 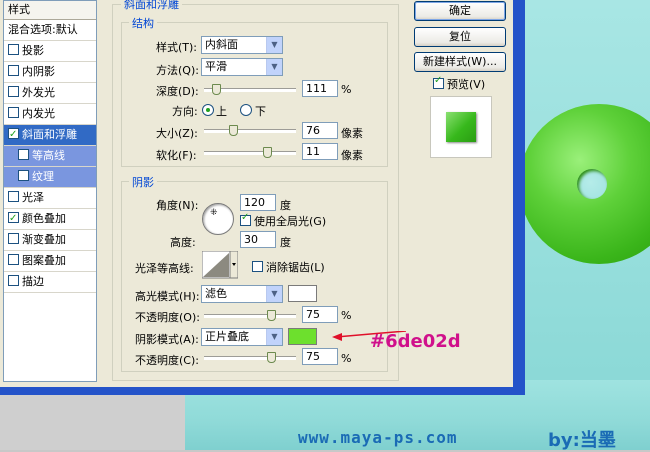 I want to click on size-slider, so click(x=250, y=130).